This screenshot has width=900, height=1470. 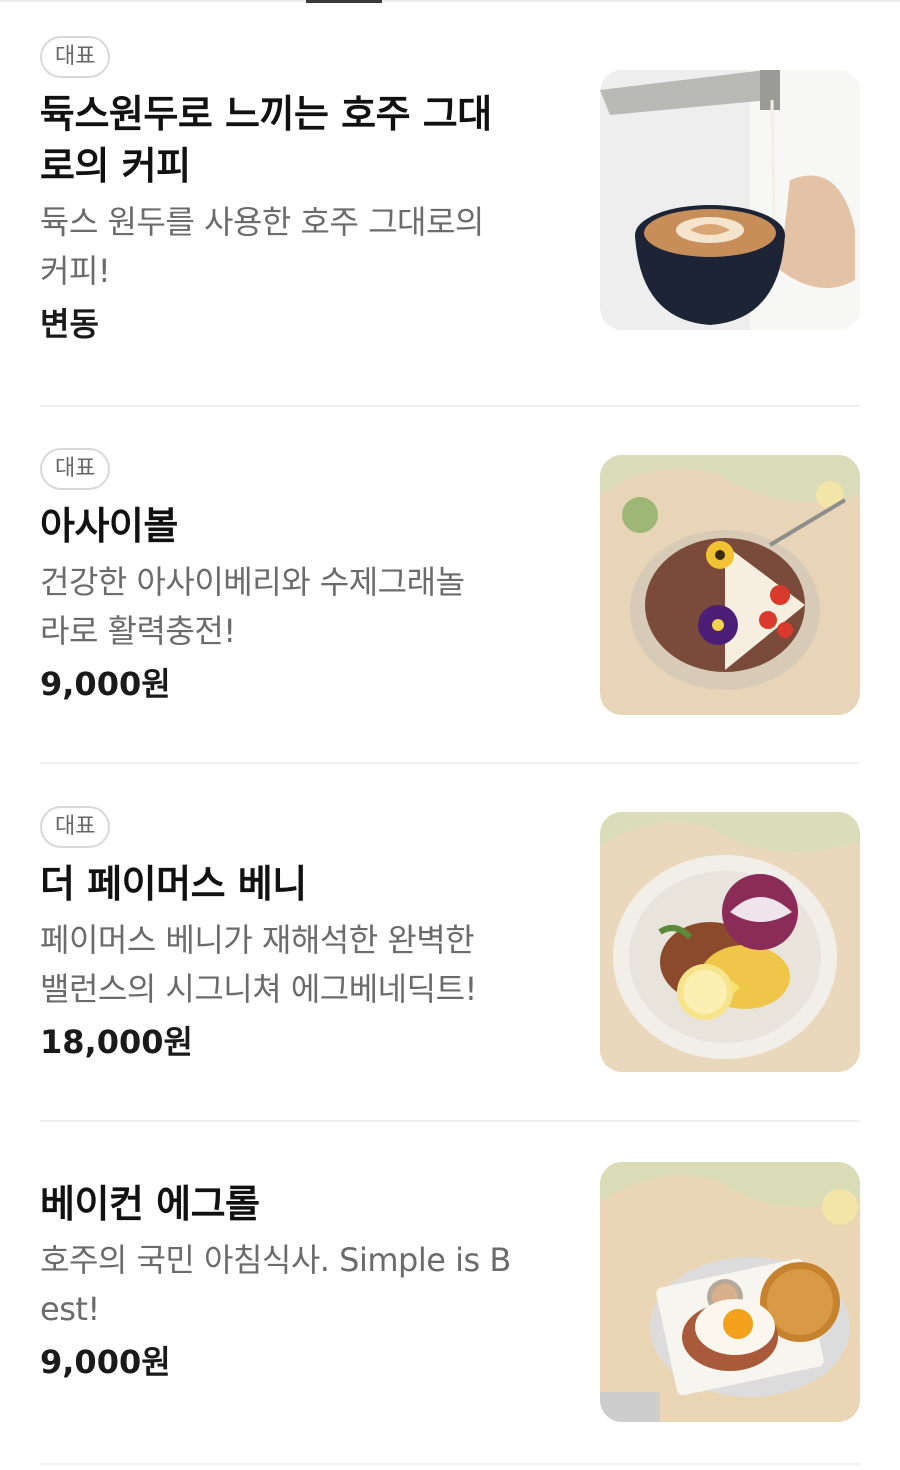 What do you see at coordinates (69, 324) in the screenshot?
I see `menu-item-price: 변동` at bounding box center [69, 324].